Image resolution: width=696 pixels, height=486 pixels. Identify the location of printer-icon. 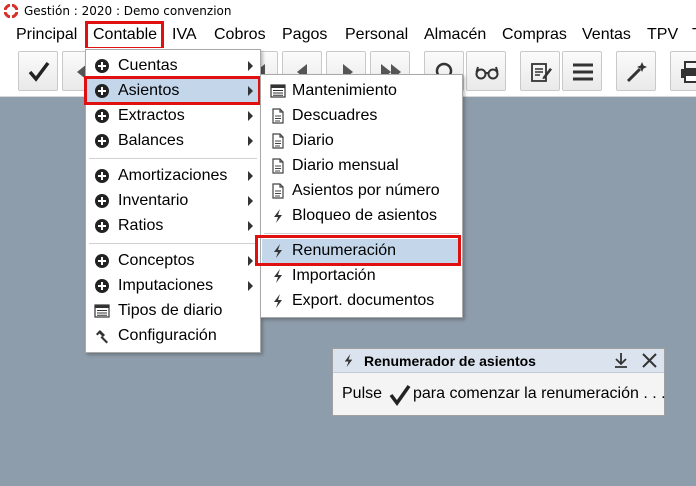
(688, 72).